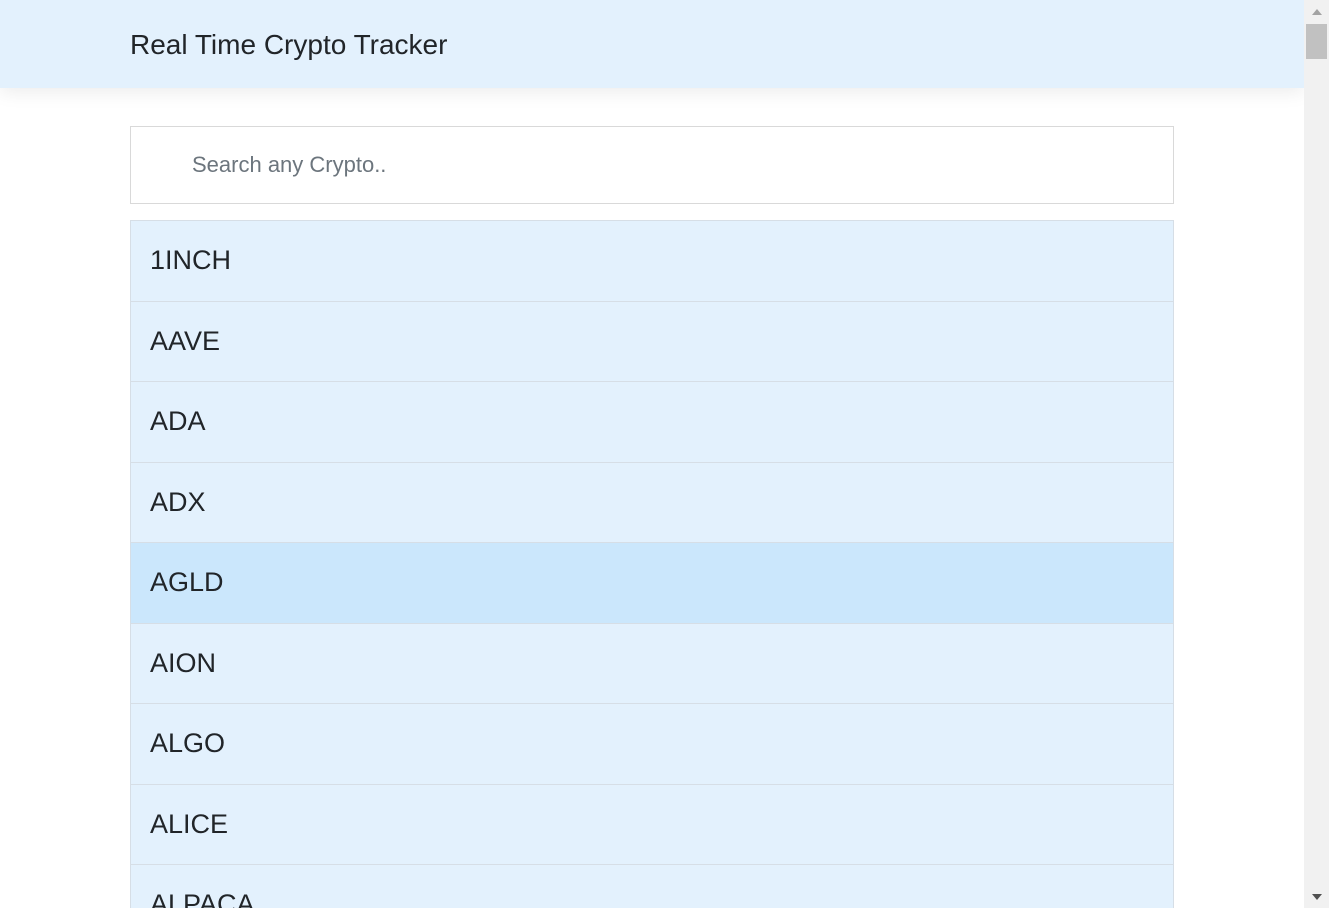 The width and height of the screenshot is (1329, 908). What do you see at coordinates (652, 261) in the screenshot?
I see `list-item-1inch: 1INCH` at bounding box center [652, 261].